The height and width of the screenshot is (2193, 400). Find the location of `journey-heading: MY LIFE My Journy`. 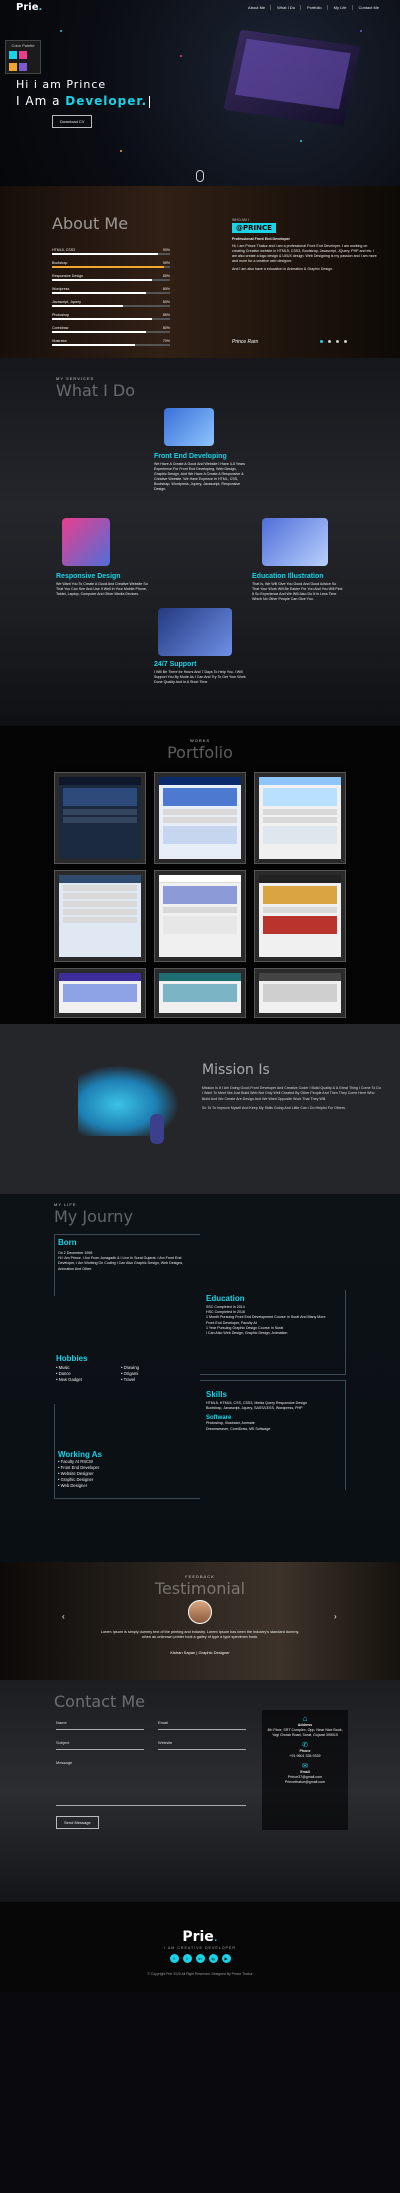

journey-heading: MY LIFE My Journy is located at coordinates (93, 1214).